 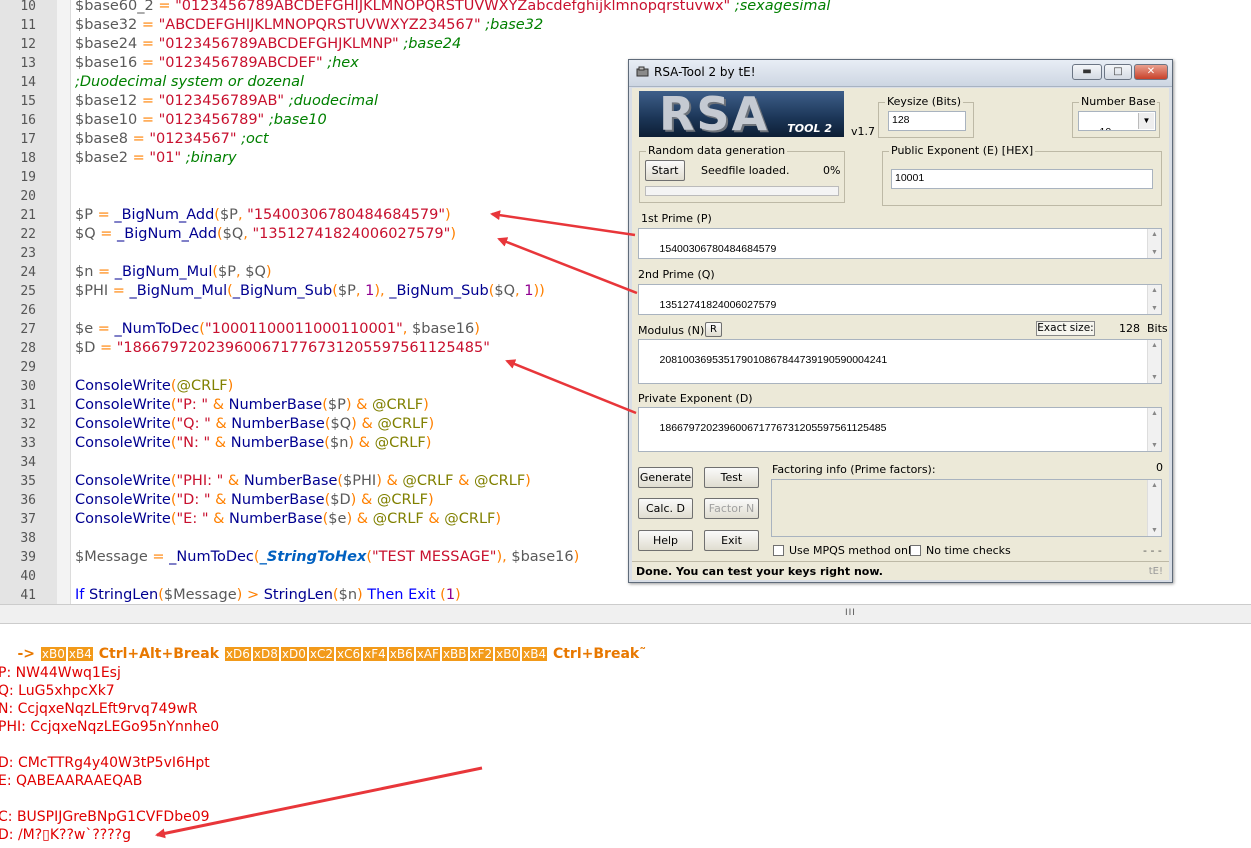 What do you see at coordinates (240, 63) in the screenshot?
I see `code-token: "0123456789ABCDEF"` at bounding box center [240, 63].